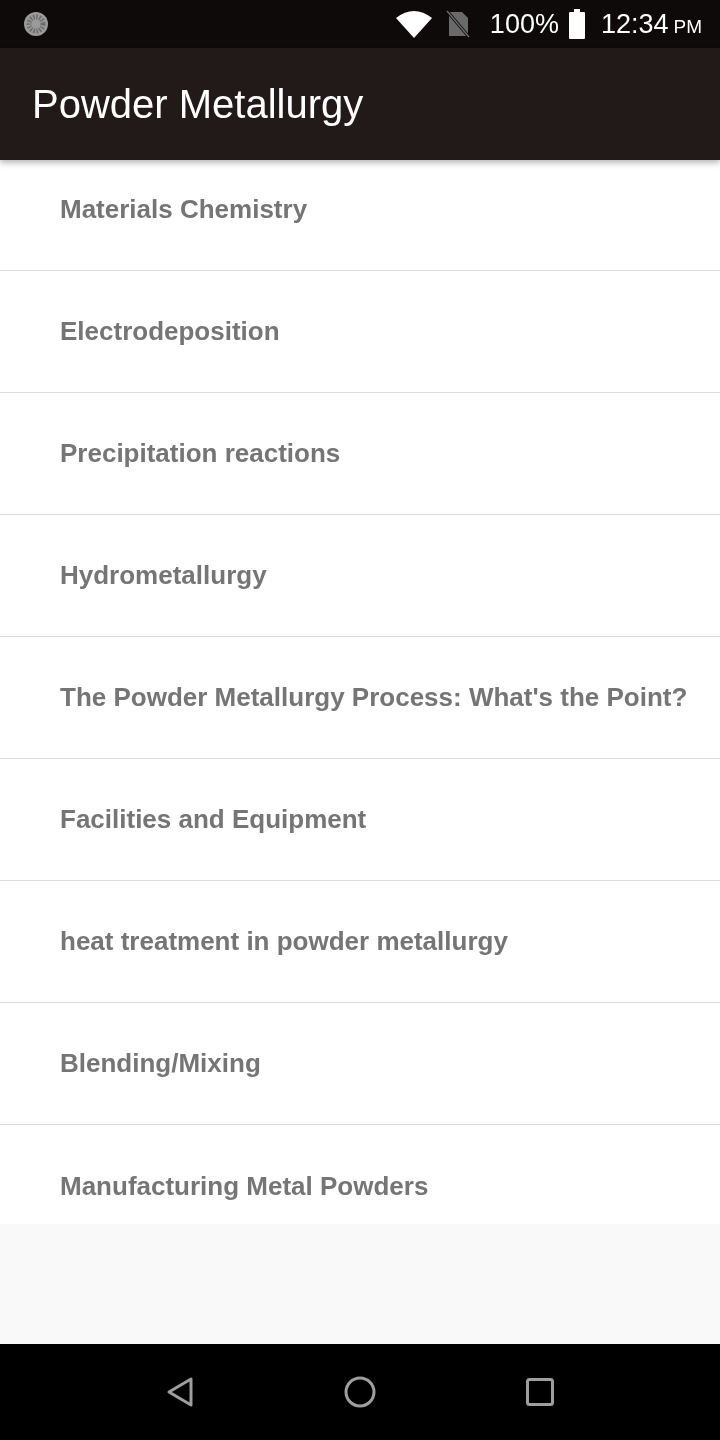 The width and height of the screenshot is (720, 1440). I want to click on no-sim-icon, so click(457, 24).